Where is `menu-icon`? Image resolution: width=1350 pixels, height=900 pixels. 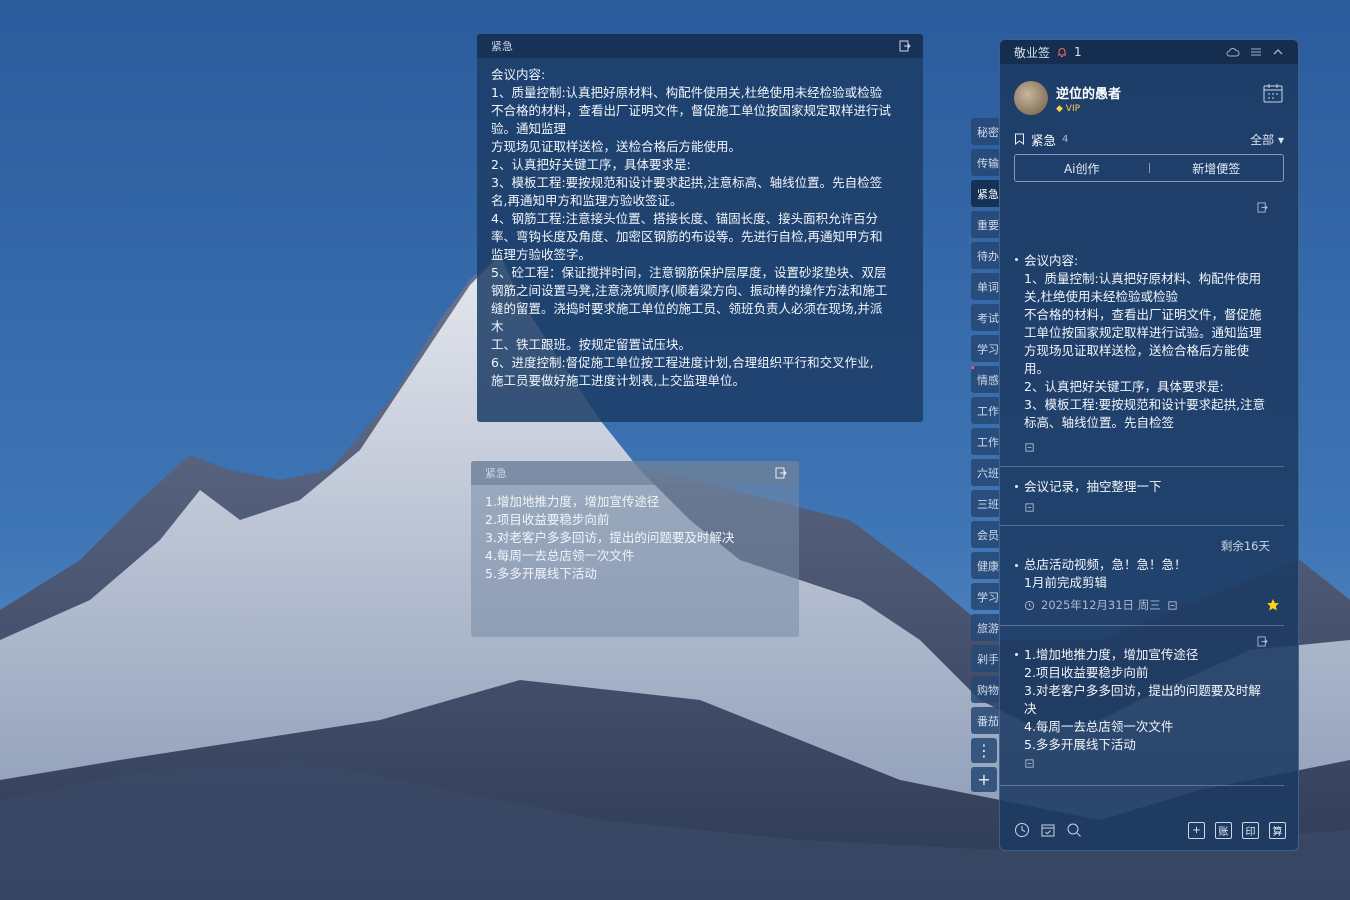
menu-icon is located at coordinates (1256, 52).